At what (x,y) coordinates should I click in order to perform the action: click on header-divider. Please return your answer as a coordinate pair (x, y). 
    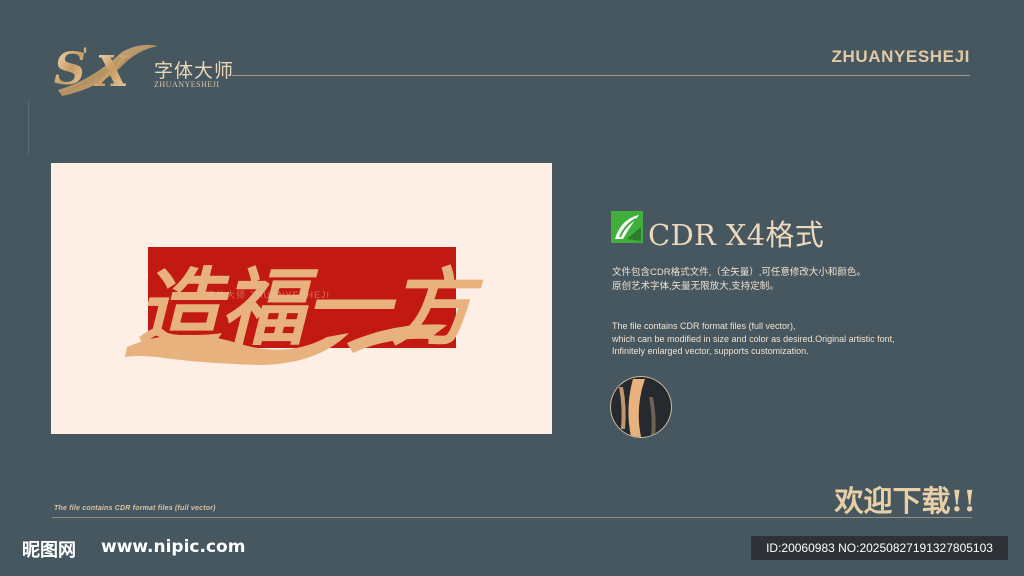
    Looking at the image, I should click on (601, 75).